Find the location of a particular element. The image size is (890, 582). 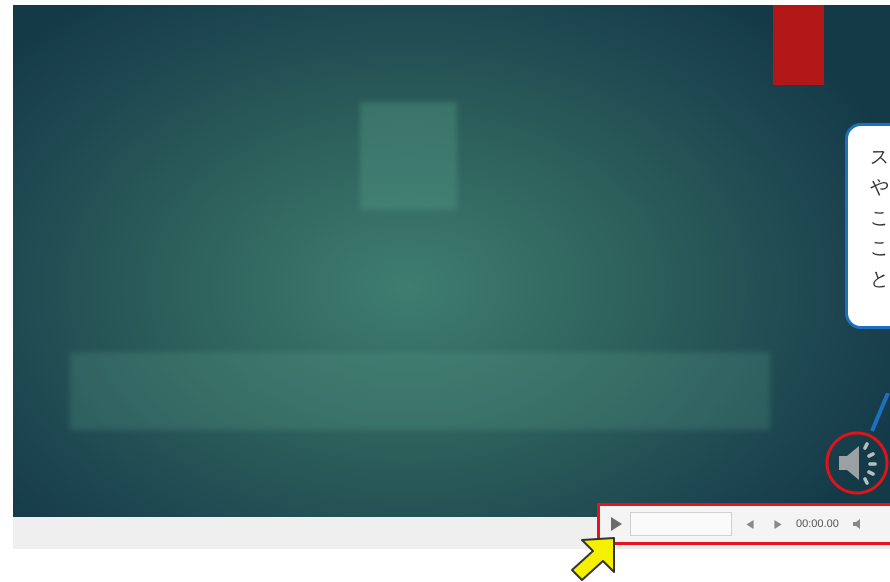

pointing-arrow-drawing is located at coordinates (594, 559).